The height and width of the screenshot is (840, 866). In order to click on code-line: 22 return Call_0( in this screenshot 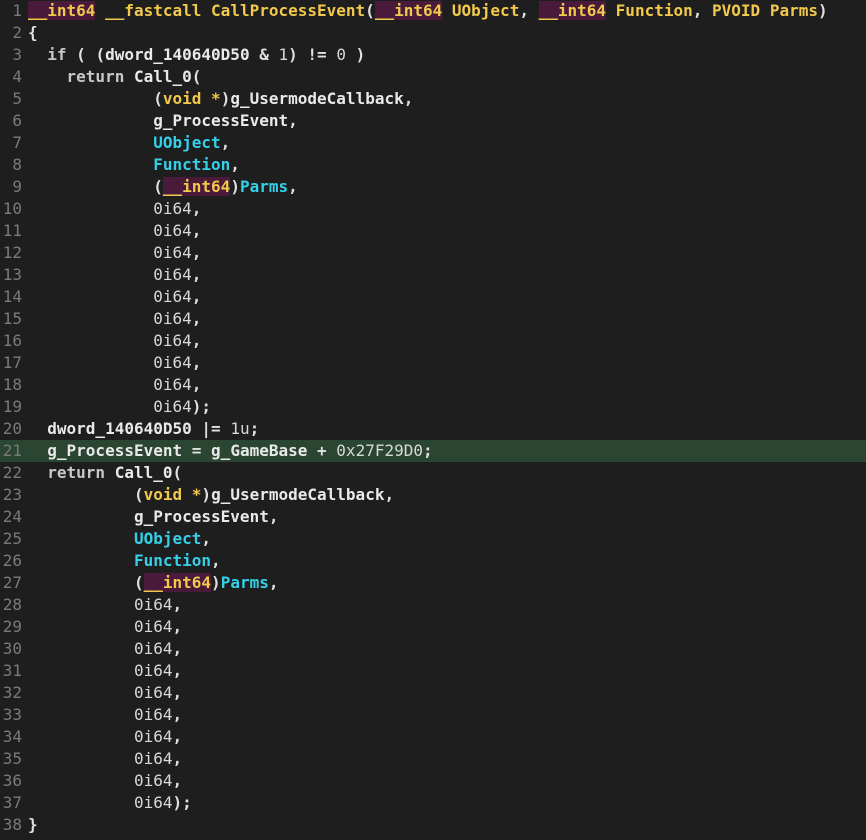, I will do `click(433, 473)`.